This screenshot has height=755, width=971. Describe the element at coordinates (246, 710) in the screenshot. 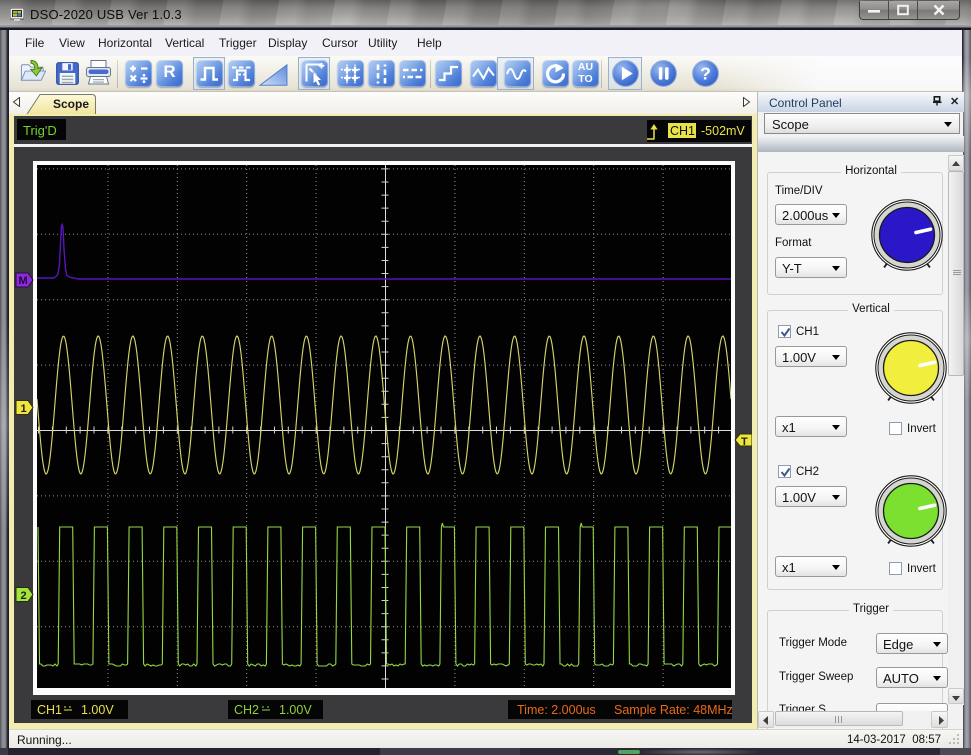

I see `svg-text: CH2` at that location.